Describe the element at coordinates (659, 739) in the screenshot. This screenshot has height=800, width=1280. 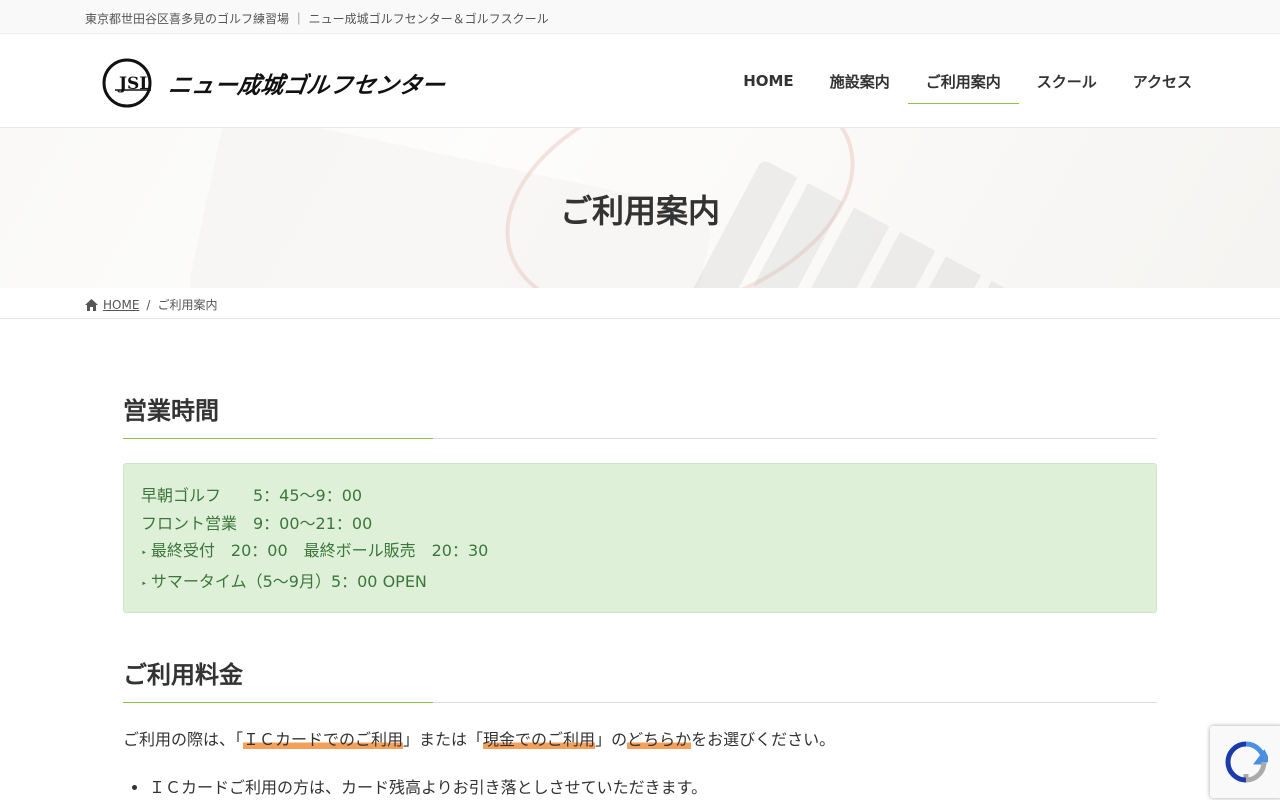
I see `highlight-either: どちらか` at that location.